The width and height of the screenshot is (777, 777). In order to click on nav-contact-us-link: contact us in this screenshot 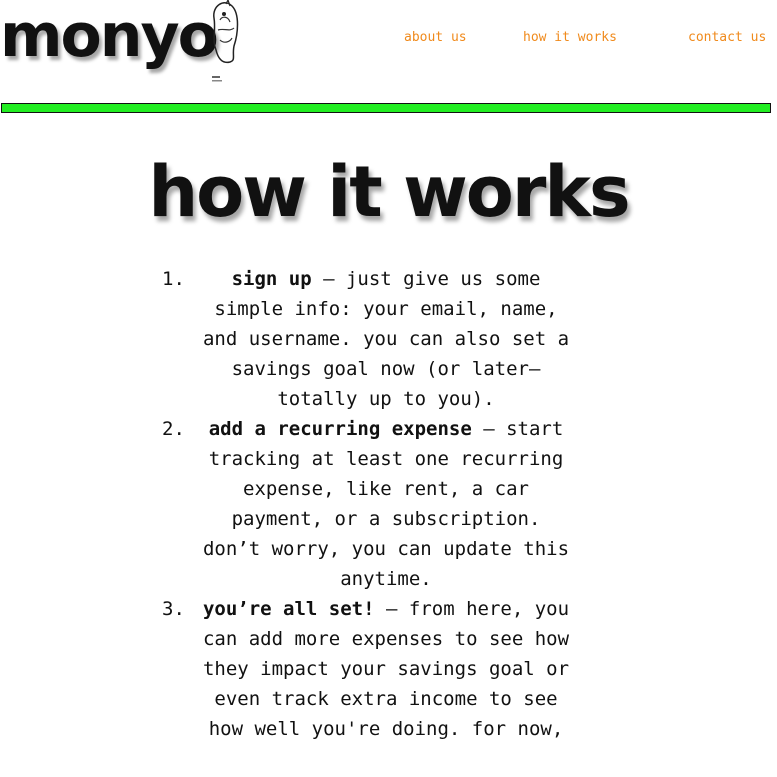, I will do `click(727, 37)`.